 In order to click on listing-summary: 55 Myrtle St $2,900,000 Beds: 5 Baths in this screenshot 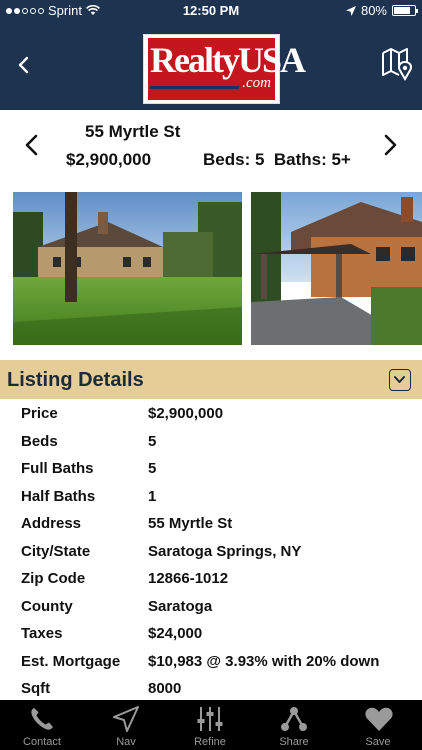, I will do `click(211, 145)`.